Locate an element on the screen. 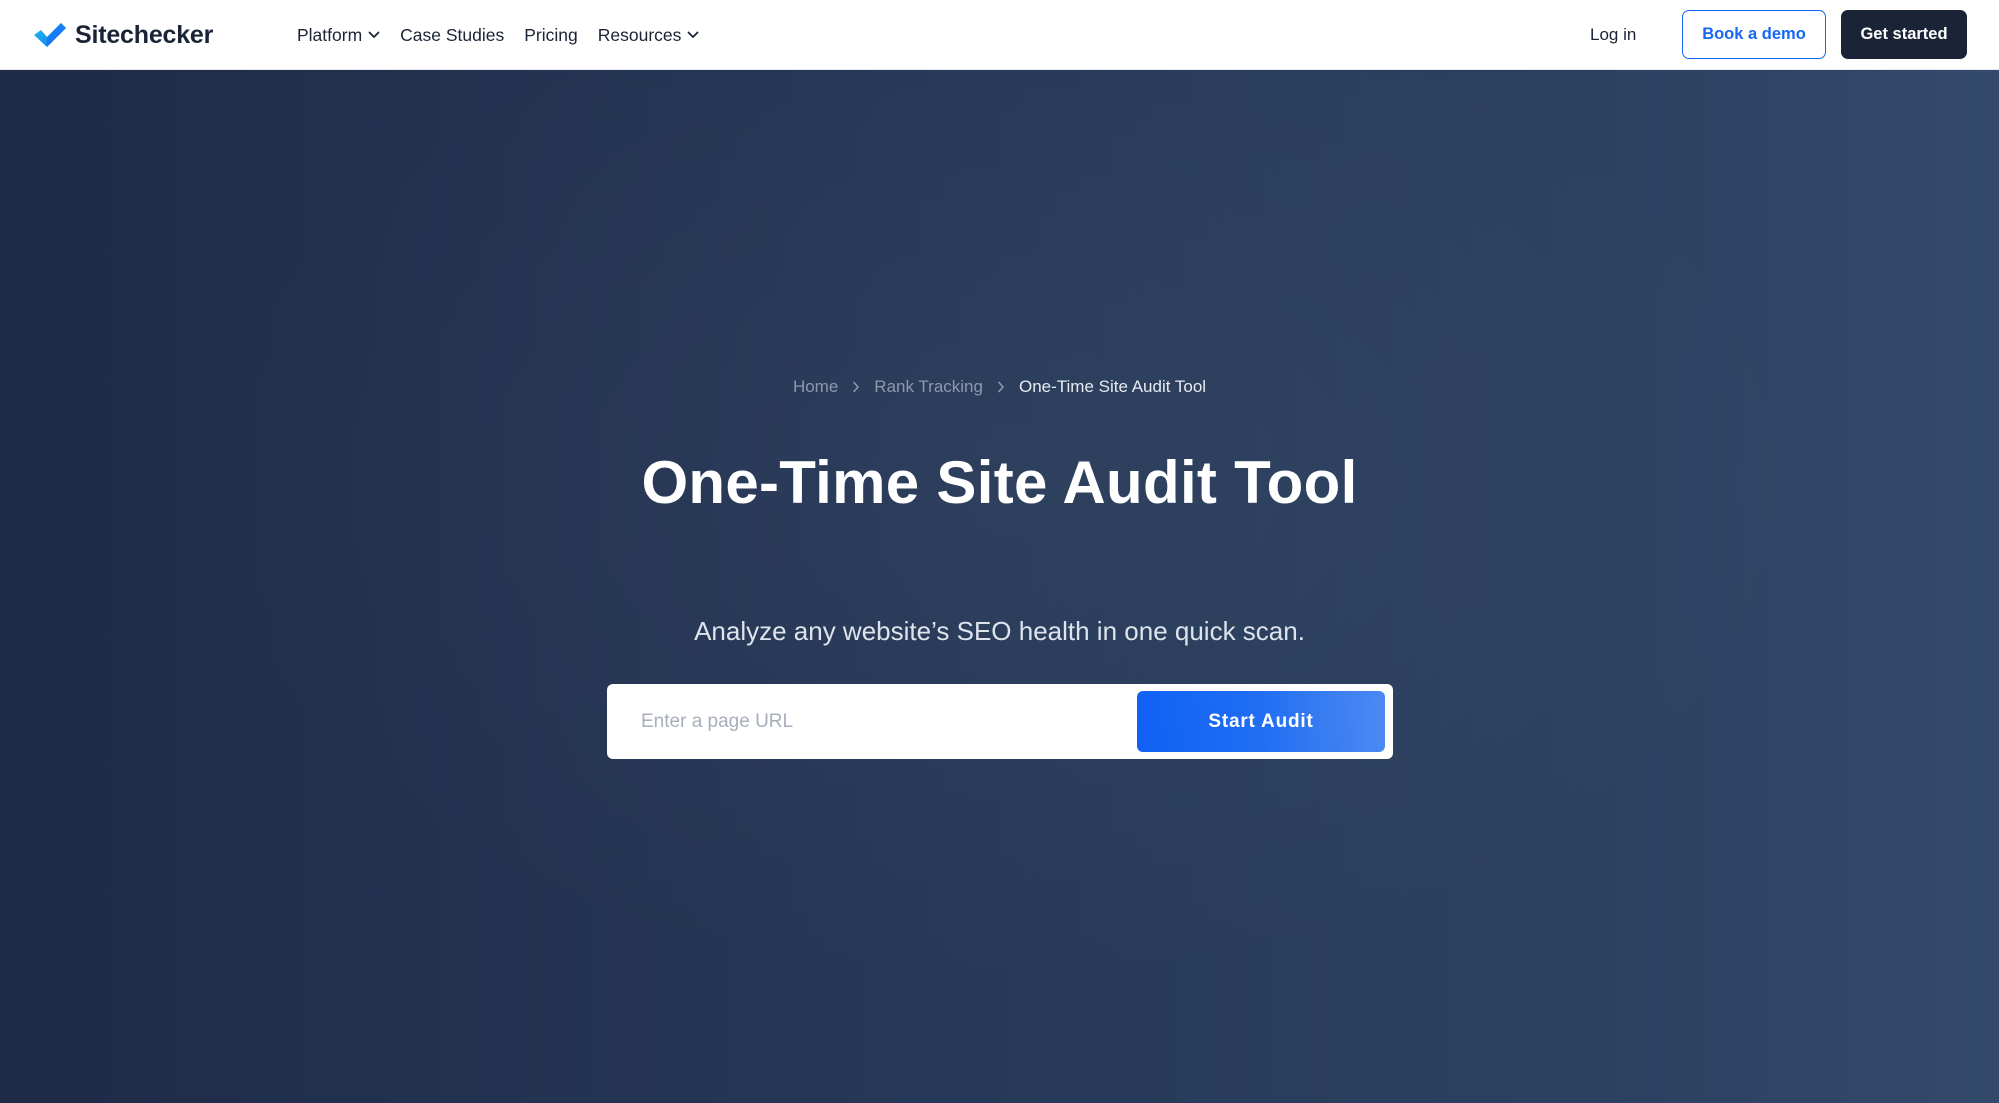 This screenshot has width=1999, height=1103. login-link: Log in is located at coordinates (1613, 35).